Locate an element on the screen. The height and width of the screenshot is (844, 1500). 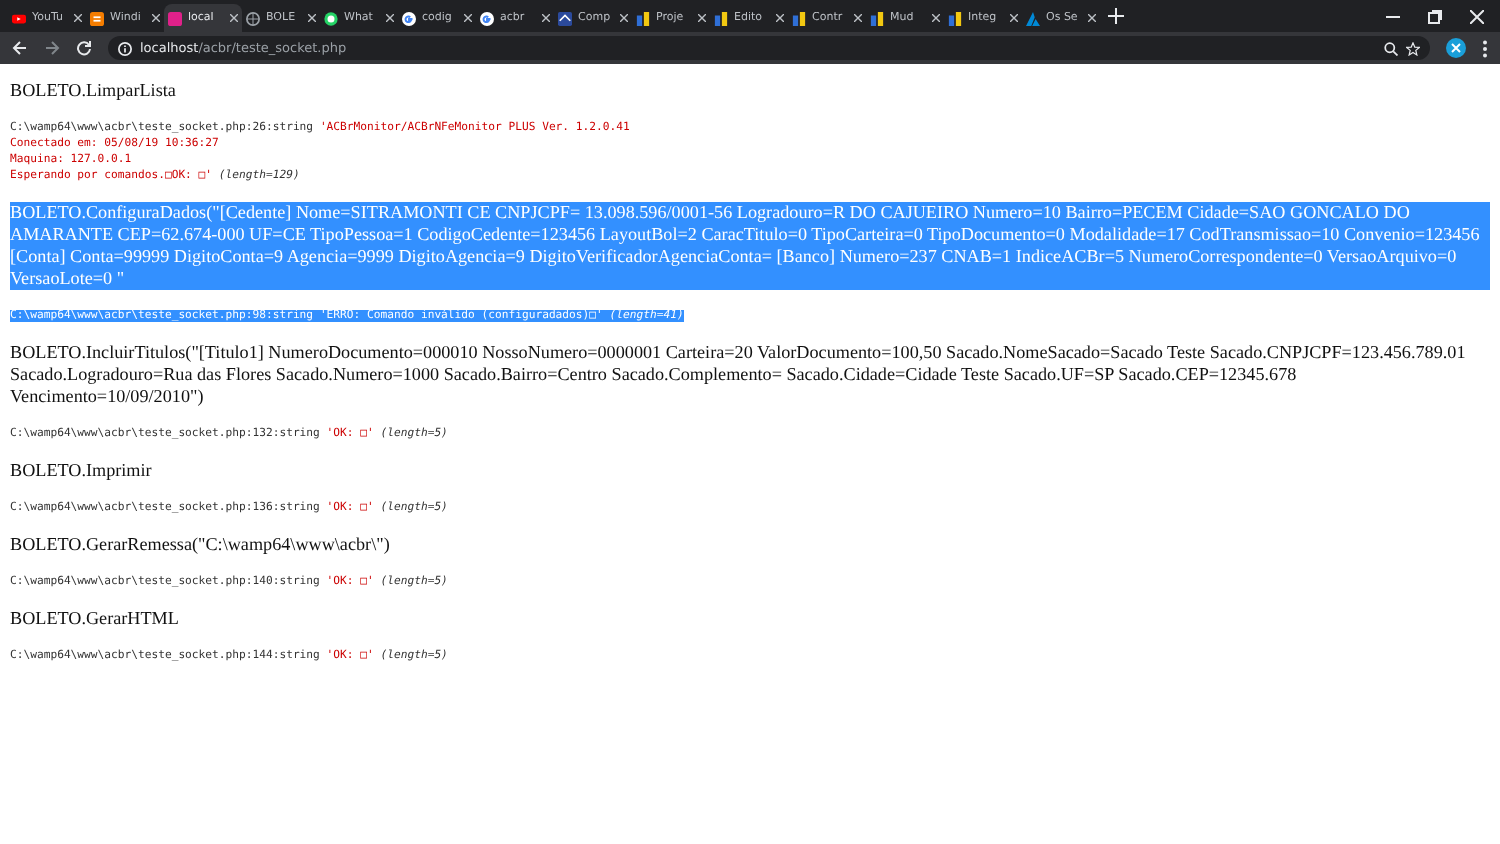
command-text: BOLETO.GerarRemessa("C:\wamp64\www\acbr\") is located at coordinates (201, 545).